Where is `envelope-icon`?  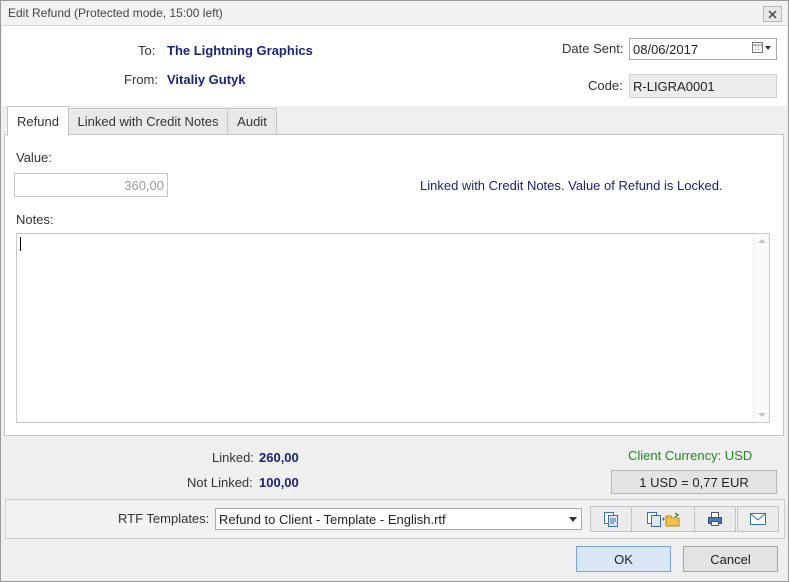
envelope-icon is located at coordinates (758, 519).